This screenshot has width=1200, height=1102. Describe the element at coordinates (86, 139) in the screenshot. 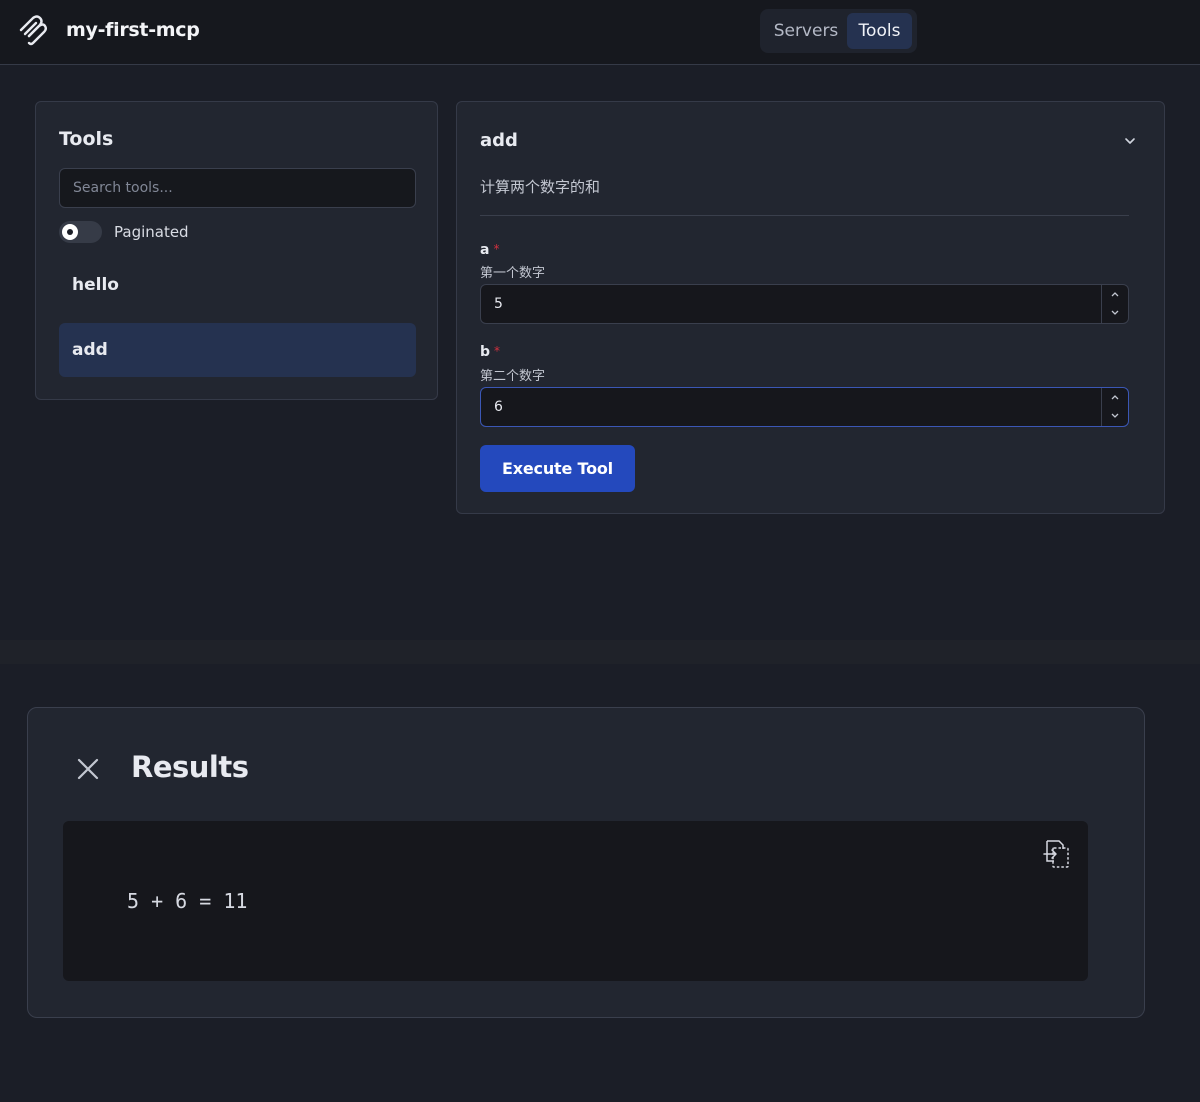

I see `tools-panel-title: Tools` at that location.